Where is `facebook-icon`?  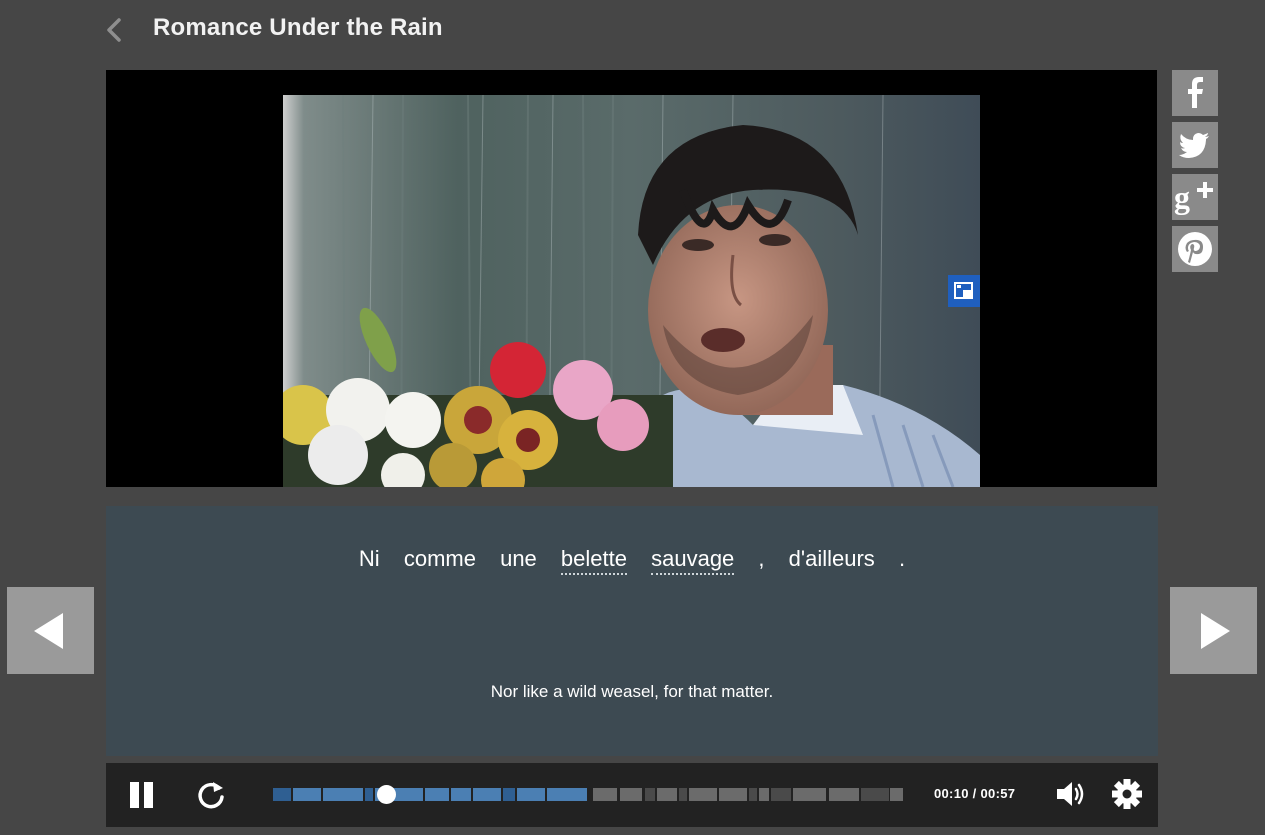 facebook-icon is located at coordinates (1195, 92).